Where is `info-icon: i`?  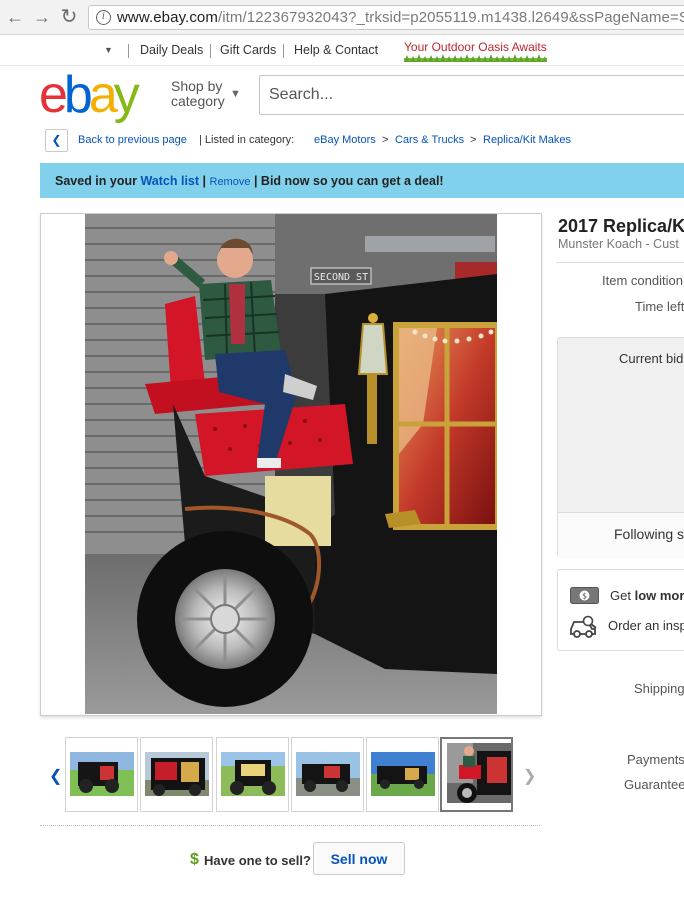
info-icon: i is located at coordinates (103, 17).